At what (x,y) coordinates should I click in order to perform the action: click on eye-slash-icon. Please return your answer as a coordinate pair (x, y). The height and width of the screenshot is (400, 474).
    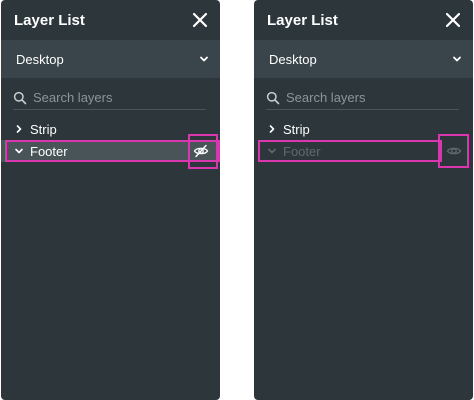
    Looking at the image, I should click on (201, 151).